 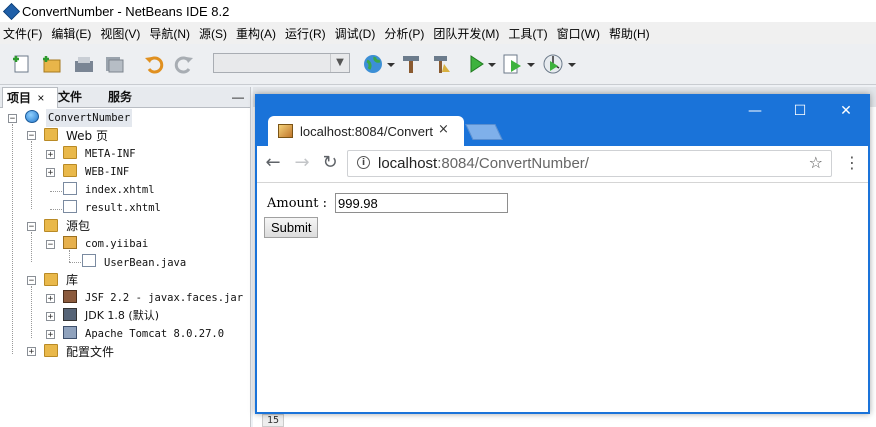 I want to click on close-tab-icon: ×, so click(x=443, y=129).